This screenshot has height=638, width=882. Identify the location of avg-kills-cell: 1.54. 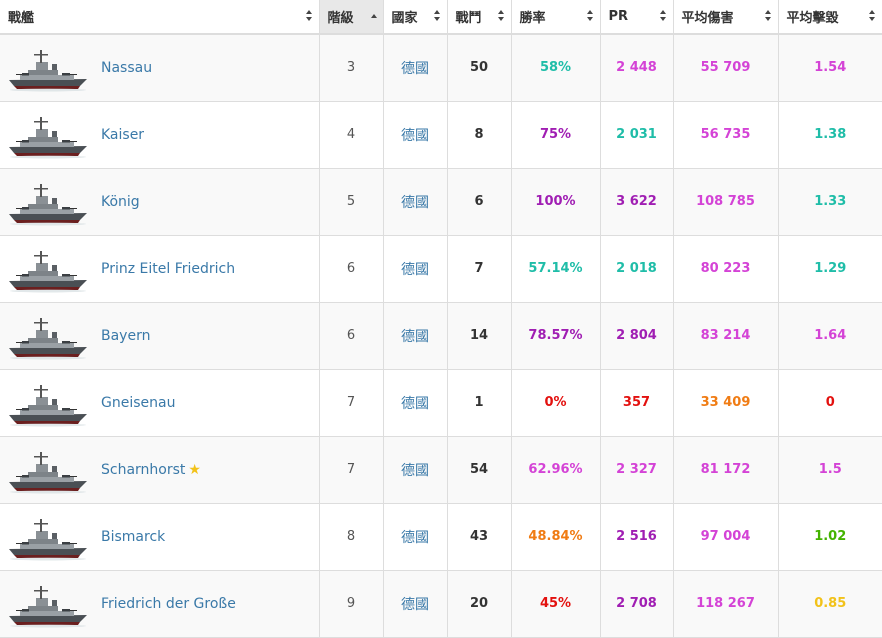
(830, 68).